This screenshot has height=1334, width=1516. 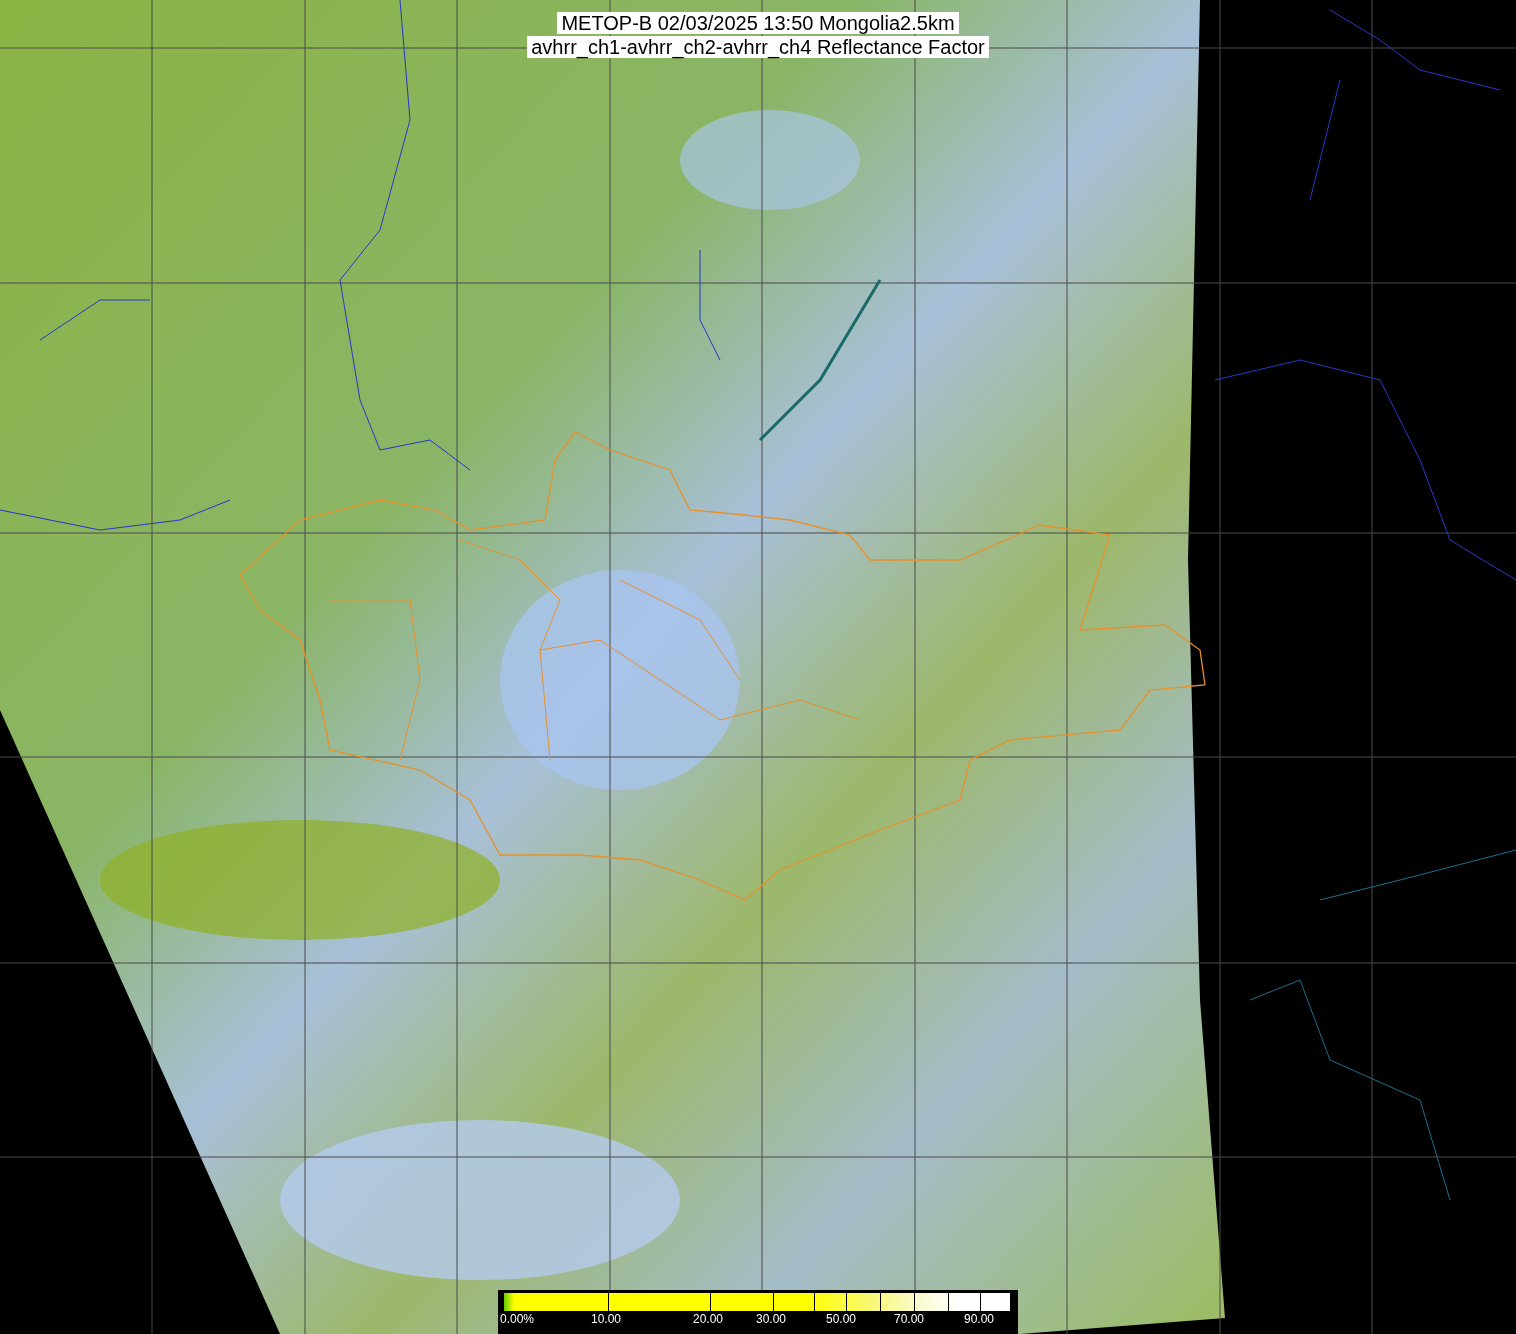 What do you see at coordinates (758, 23) in the screenshot?
I see `map-title: METOP-B 02/03/2025 13:50 Mongolia2.5km` at bounding box center [758, 23].